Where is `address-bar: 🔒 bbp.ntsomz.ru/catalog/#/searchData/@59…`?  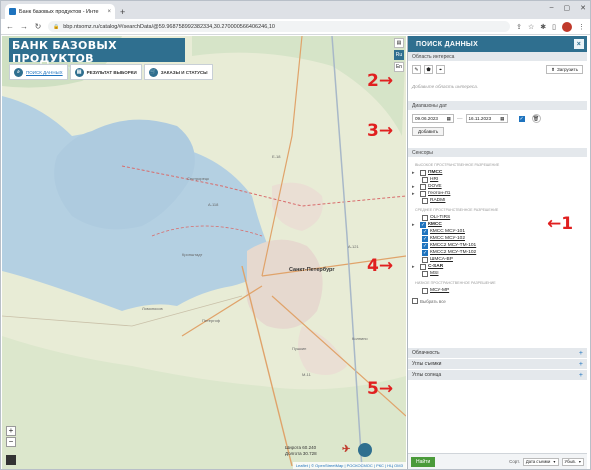
address-bar: 🔒 bbp.ntsomz.ru/catalog/#/searchData/@59… is located at coordinates (279, 26).